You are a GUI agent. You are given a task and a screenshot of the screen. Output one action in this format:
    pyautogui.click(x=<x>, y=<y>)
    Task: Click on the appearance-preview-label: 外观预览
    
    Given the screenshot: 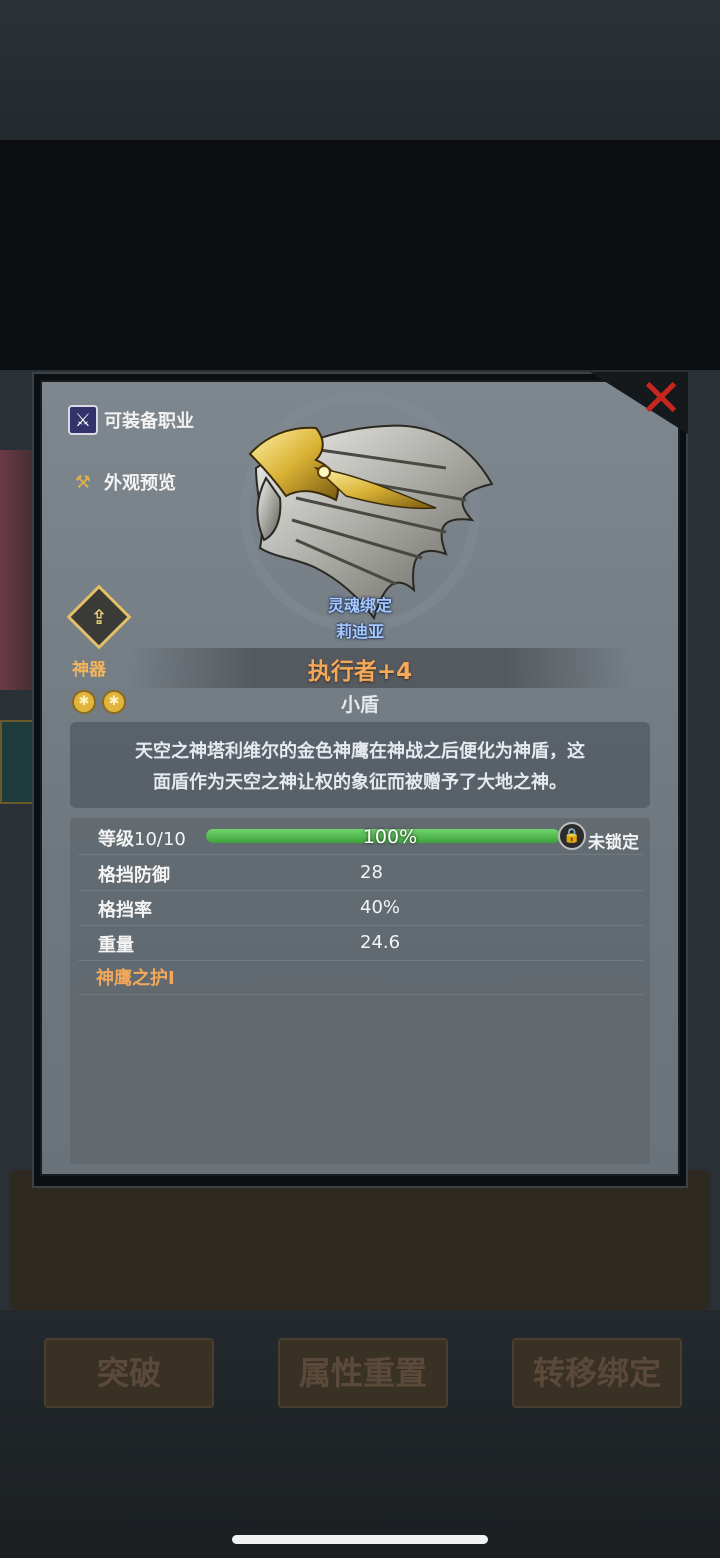 What is the action you would take?
    pyautogui.click(x=140, y=483)
    